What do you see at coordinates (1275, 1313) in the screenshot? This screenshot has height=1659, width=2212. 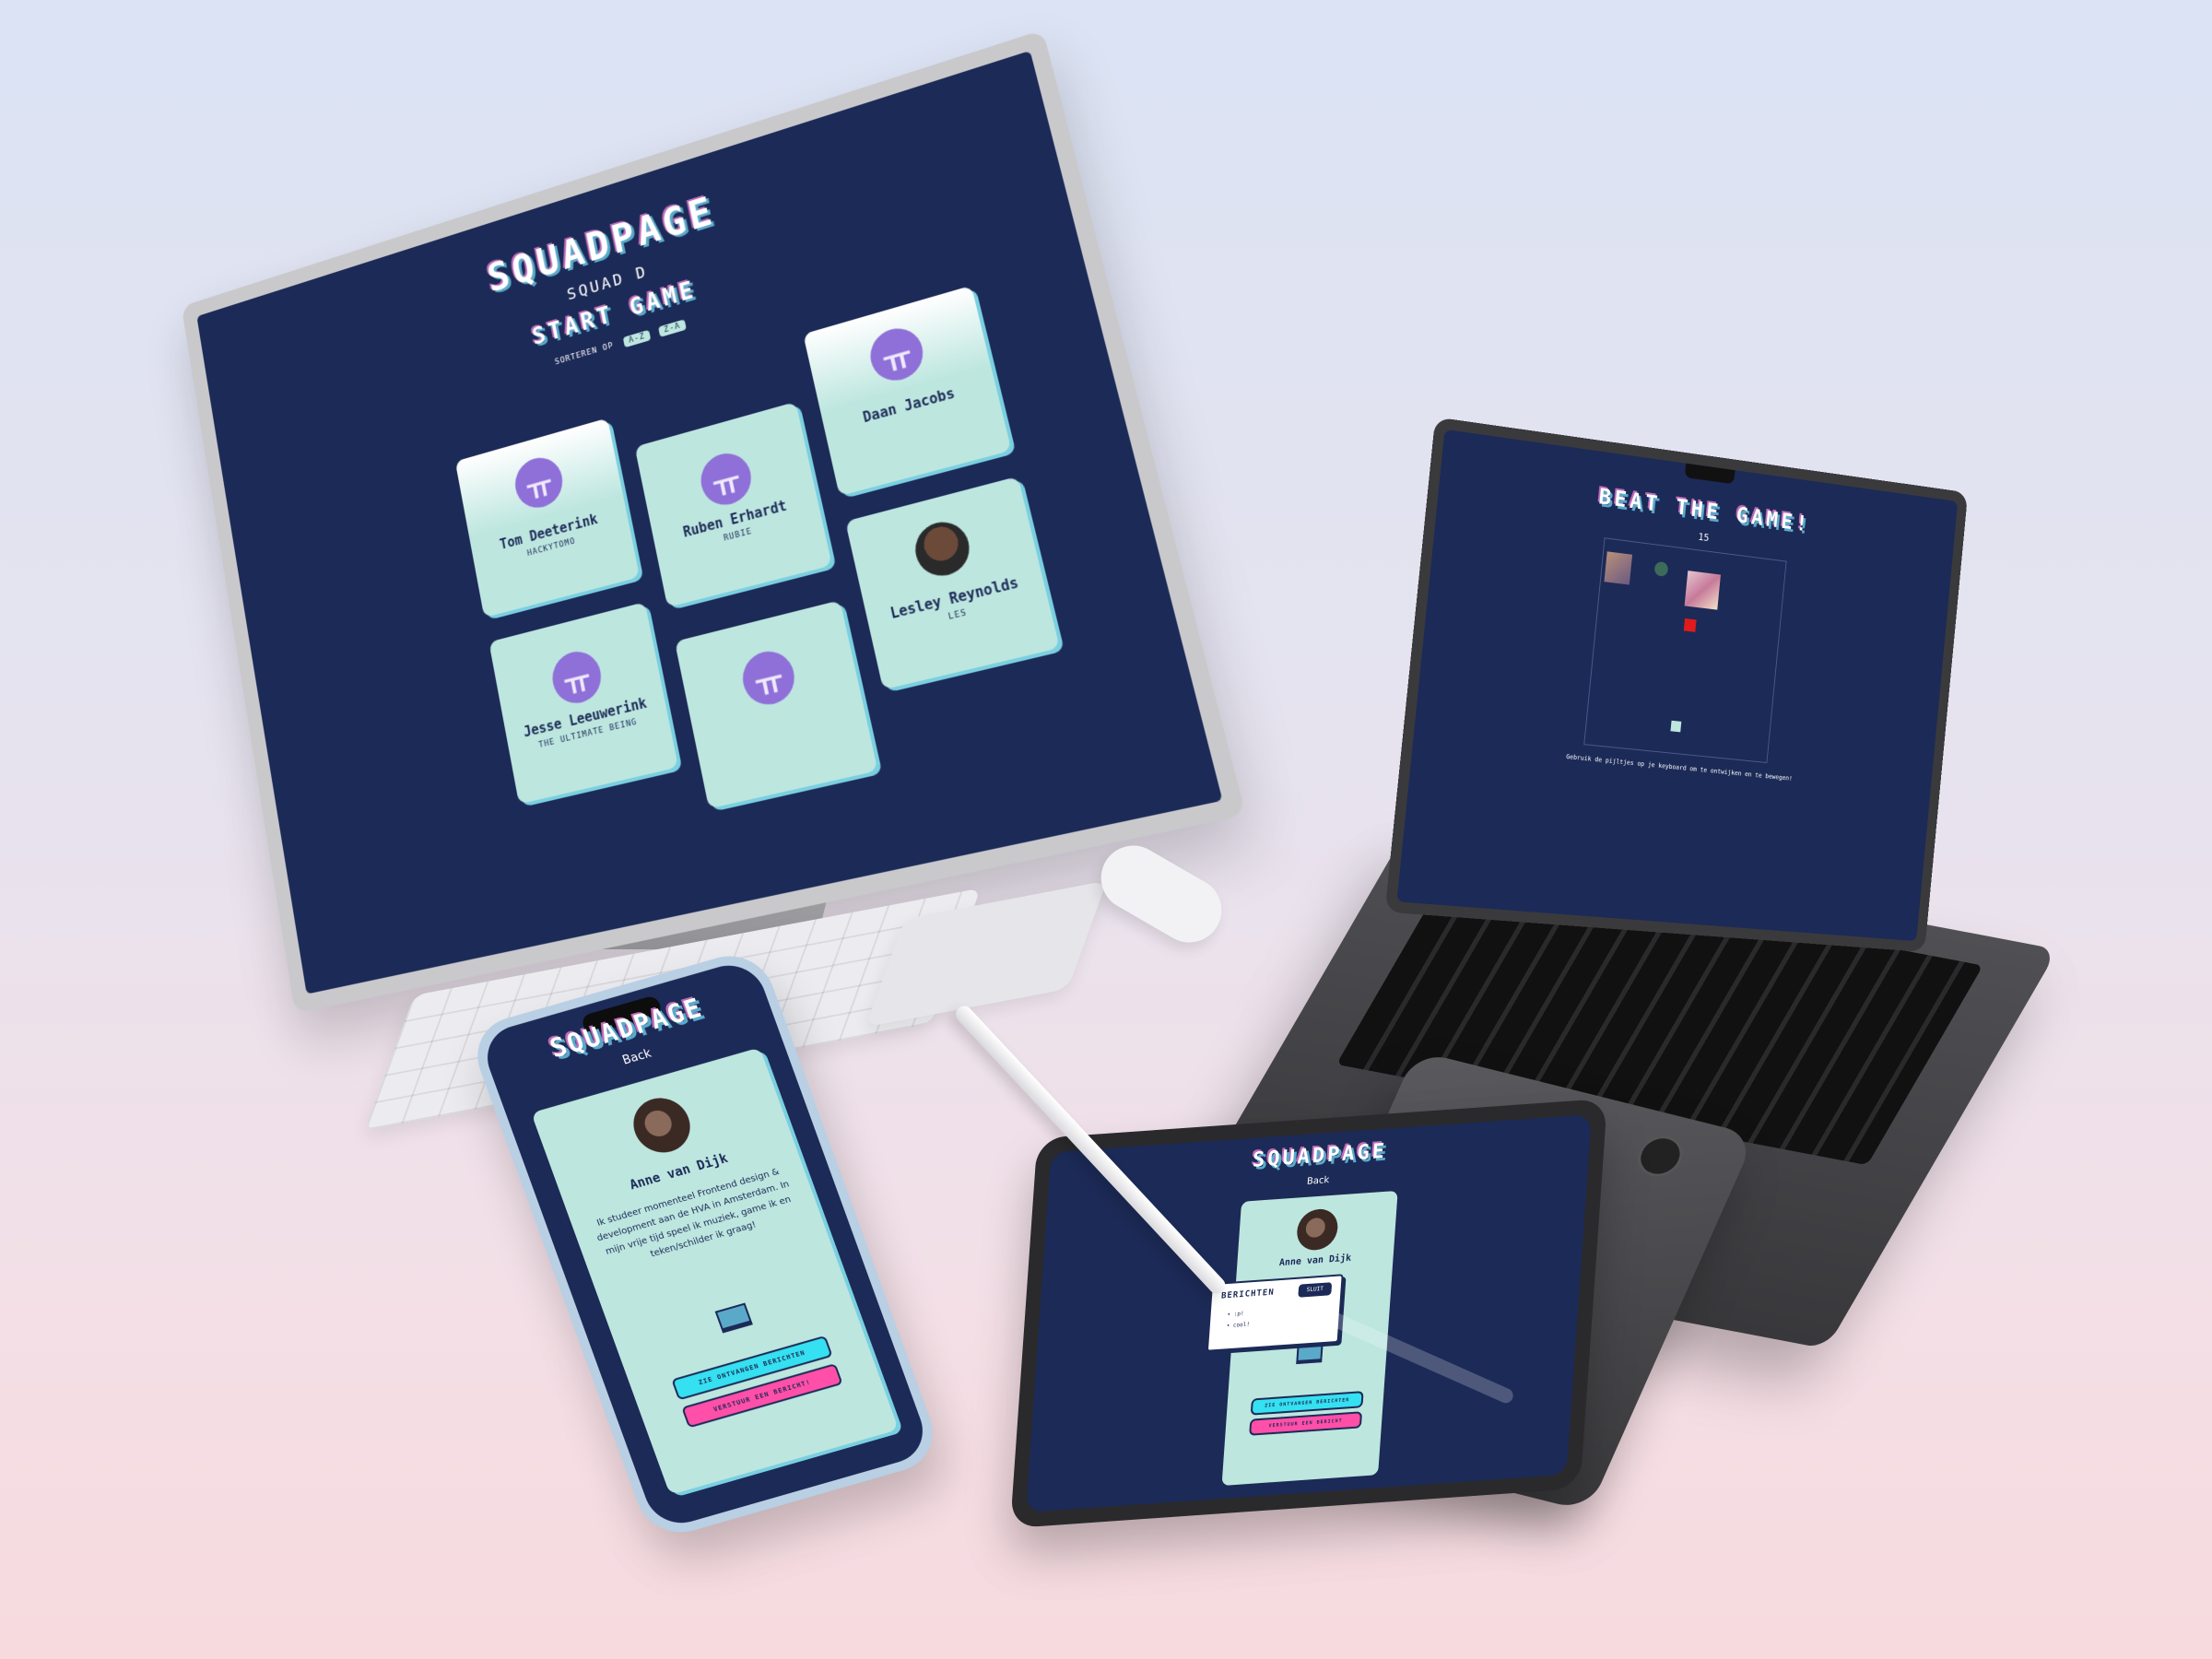 I see `messages-modal: BERICHTEN SLUIT • :p! • cool!` at bounding box center [1275, 1313].